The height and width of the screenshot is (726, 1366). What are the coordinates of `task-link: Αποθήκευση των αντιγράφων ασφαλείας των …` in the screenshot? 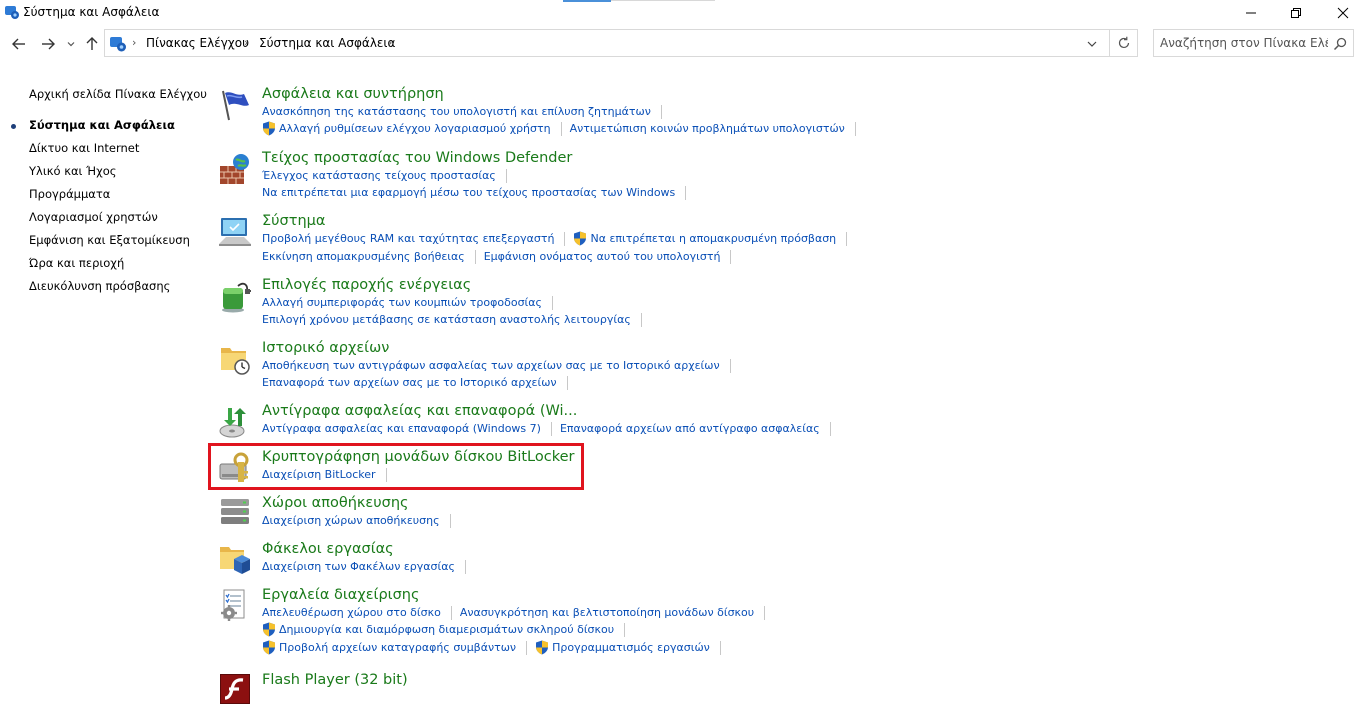 It's located at (491, 365).